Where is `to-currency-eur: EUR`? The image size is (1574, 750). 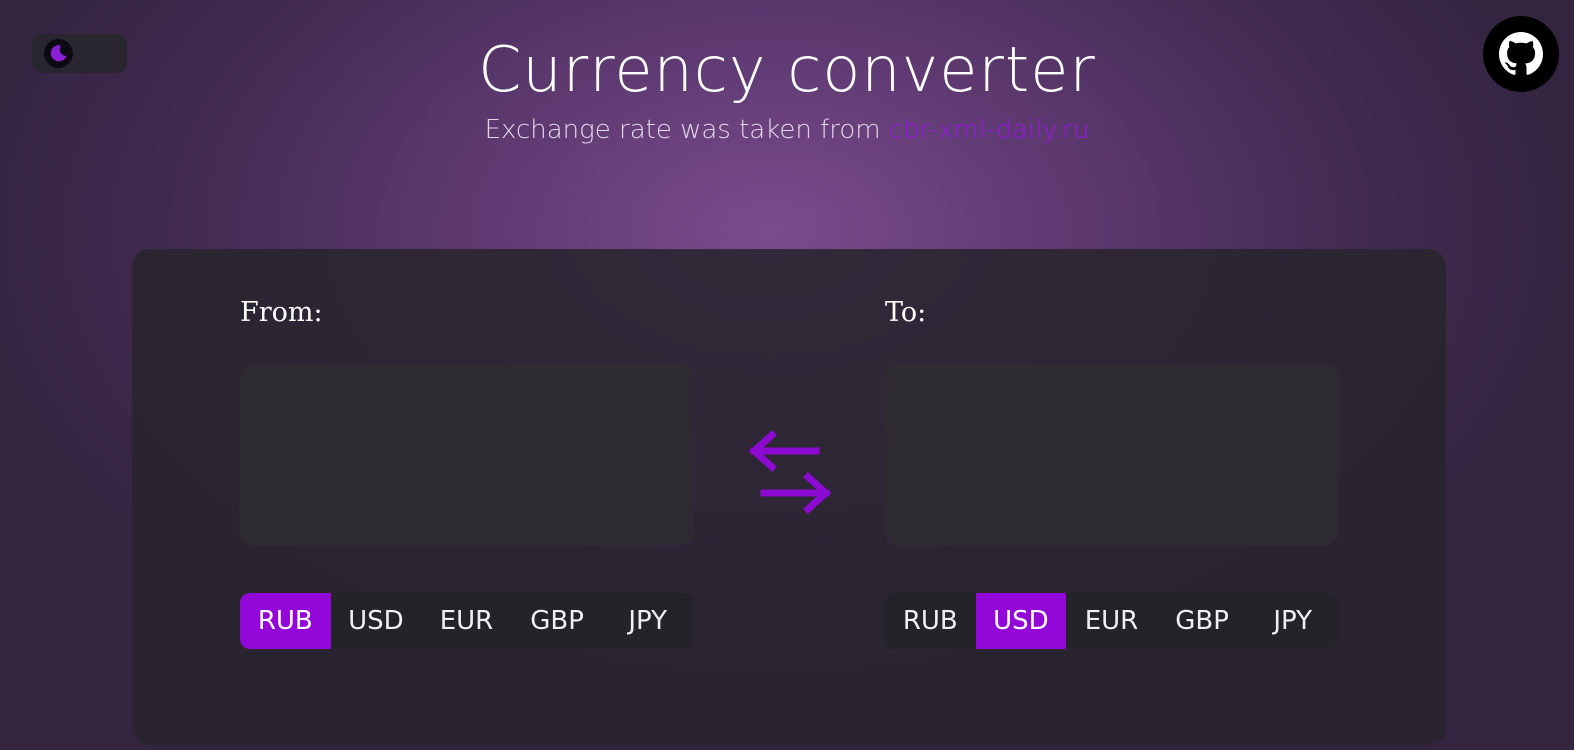 to-currency-eur: EUR is located at coordinates (1111, 621).